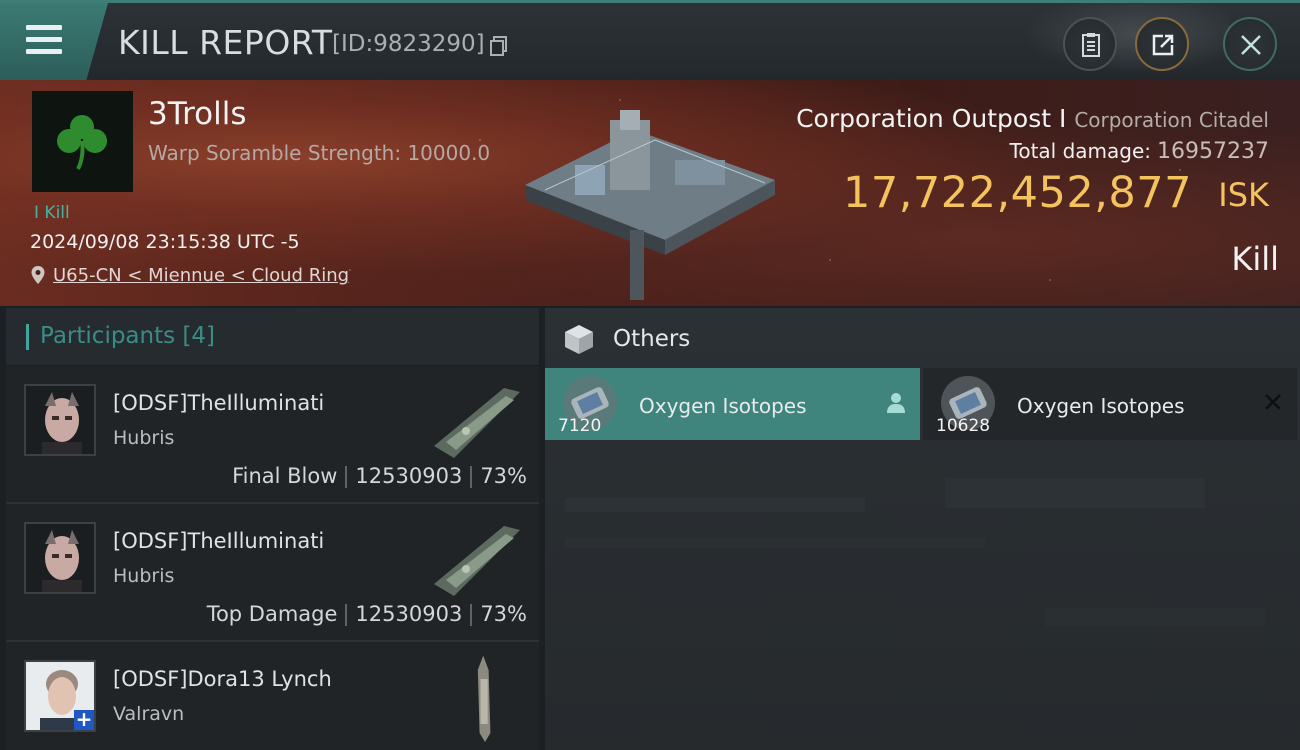  Describe the element at coordinates (52, 213) in the screenshot. I see `kill-tag: I Kill` at that location.